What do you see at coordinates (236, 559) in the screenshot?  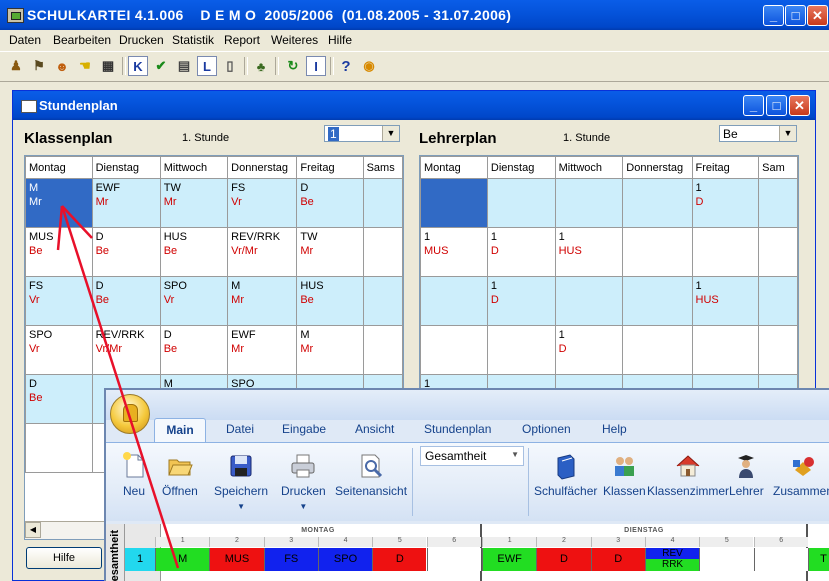 I see `lesson-slot: MUS` at bounding box center [236, 559].